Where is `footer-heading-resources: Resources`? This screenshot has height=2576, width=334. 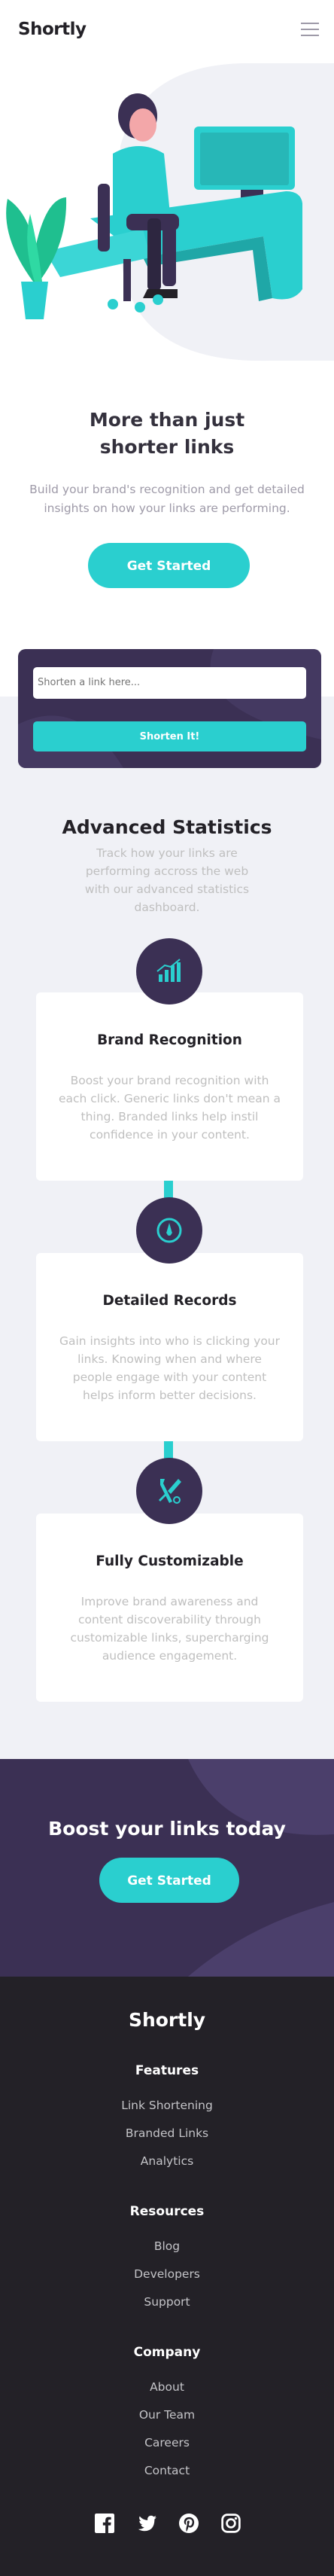
footer-heading-resources: Resources is located at coordinates (167, 2211).